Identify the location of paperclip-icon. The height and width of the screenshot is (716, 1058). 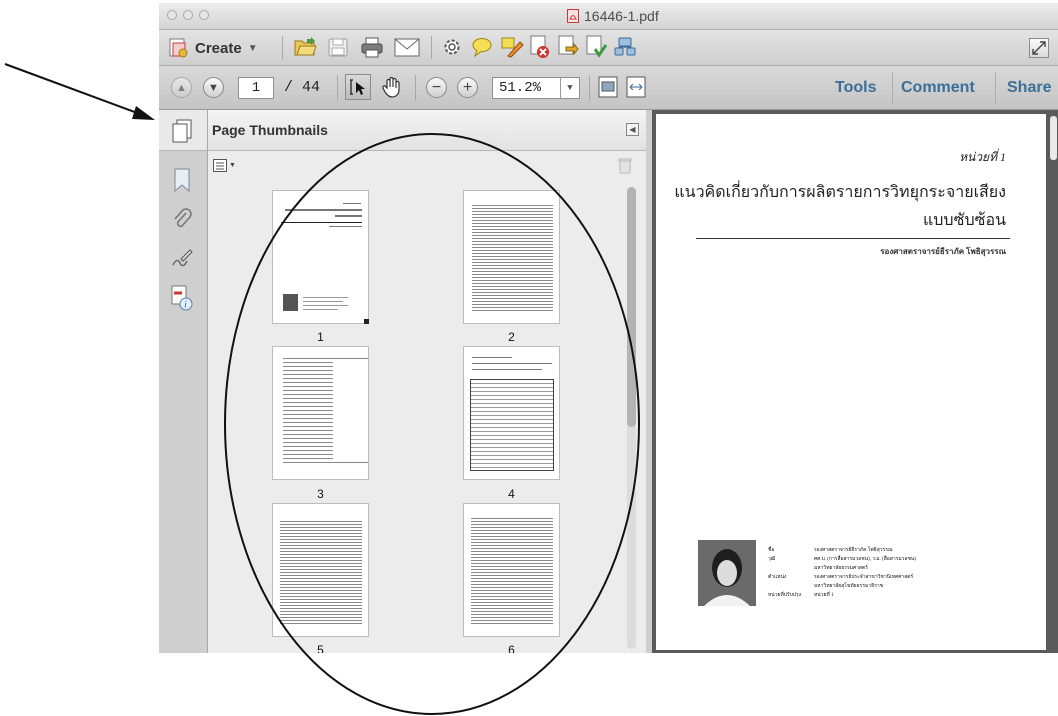
(182, 219).